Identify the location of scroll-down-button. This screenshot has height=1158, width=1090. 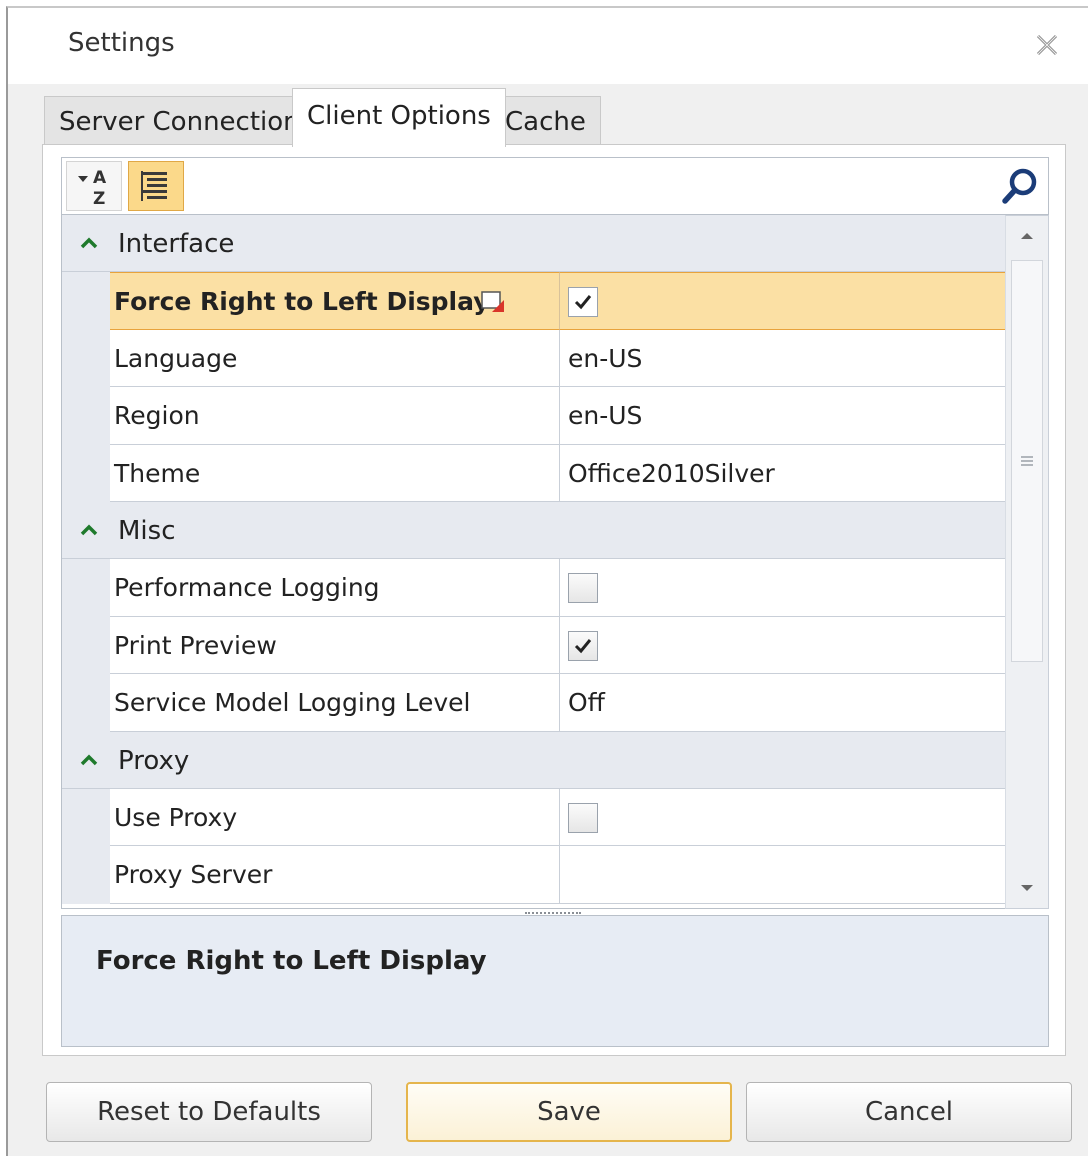
(1027, 888).